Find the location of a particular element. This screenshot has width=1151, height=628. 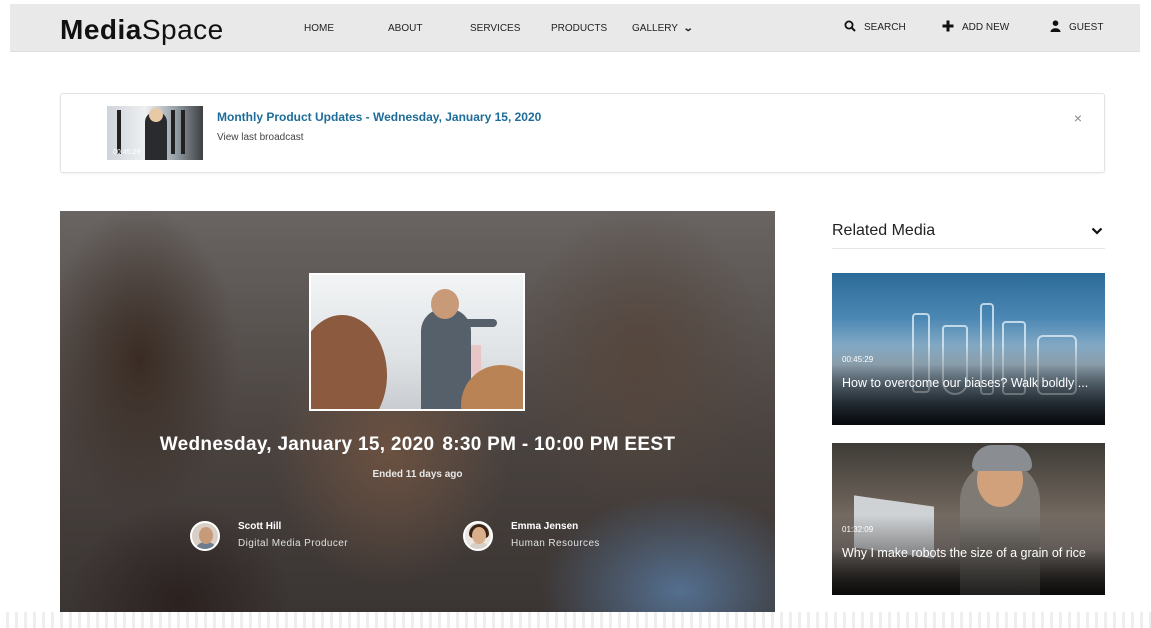

event-status: Ended 11 days ago is located at coordinates (417, 474).